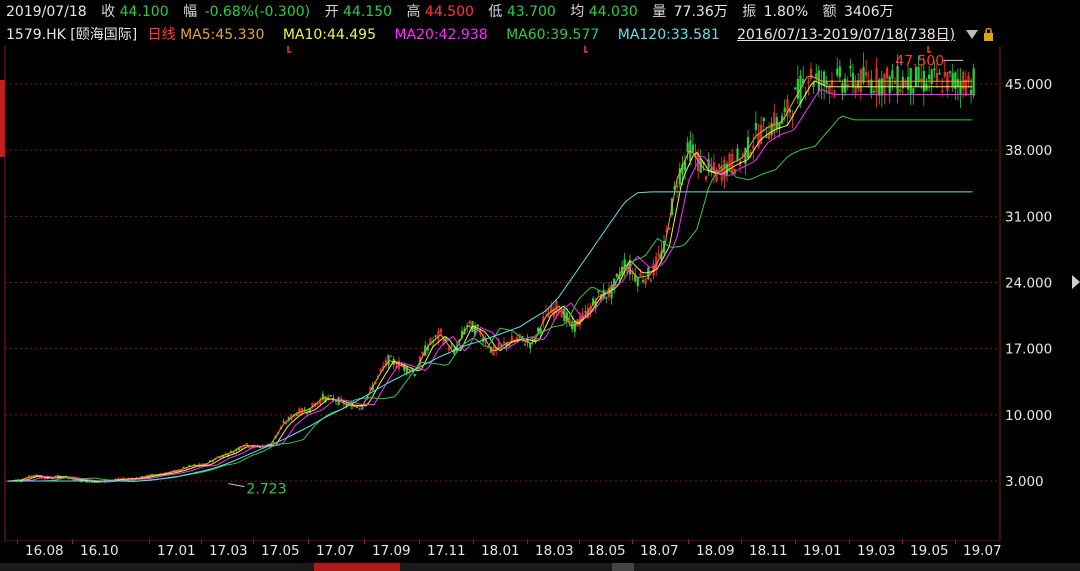 This screenshot has width=1080, height=571. I want to click on low-label: 低, so click(495, 12).